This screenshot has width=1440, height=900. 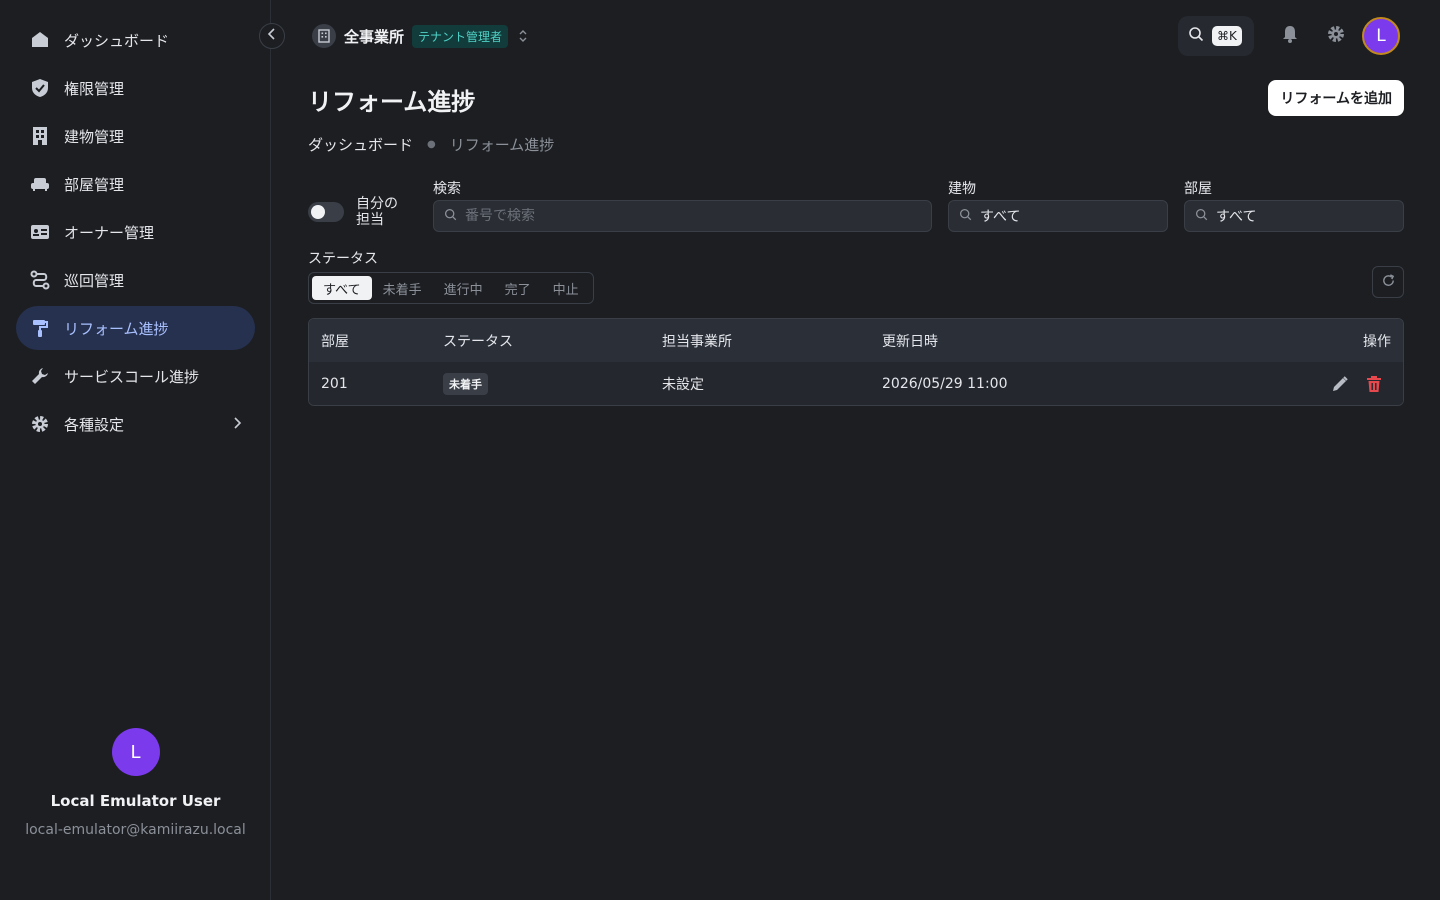 What do you see at coordinates (237, 425) in the screenshot?
I see `chevron-right-icon` at bounding box center [237, 425].